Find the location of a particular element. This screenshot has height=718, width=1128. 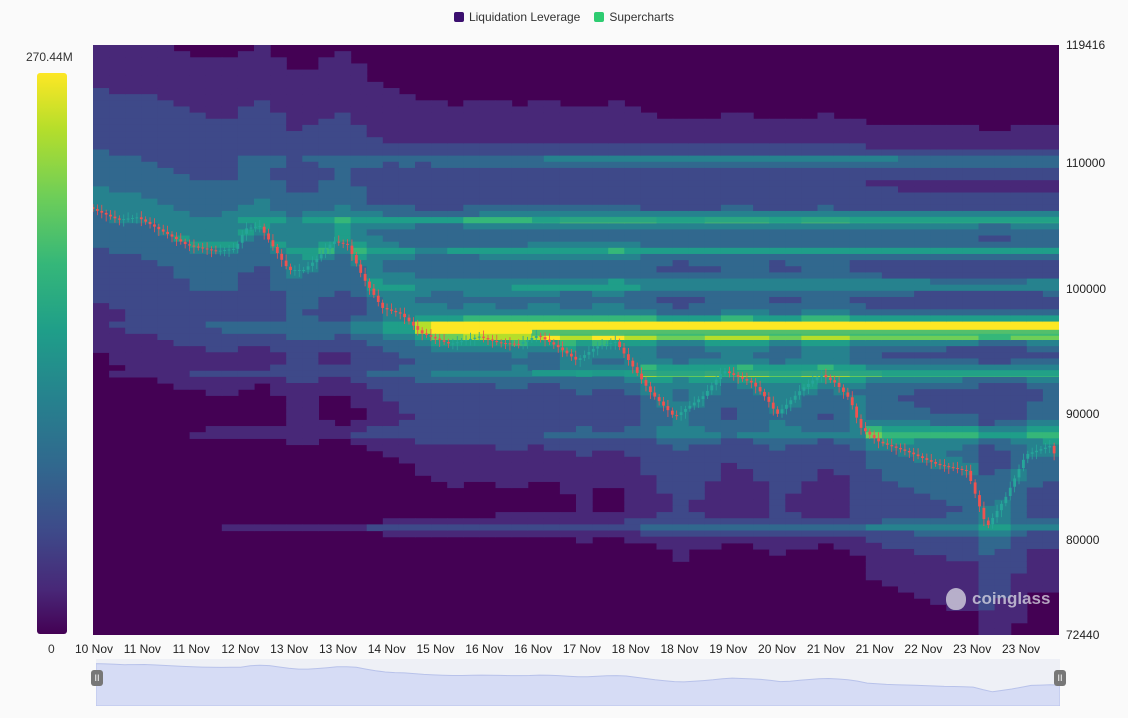

y-tick-label: 80000 is located at coordinates (1083, 540).